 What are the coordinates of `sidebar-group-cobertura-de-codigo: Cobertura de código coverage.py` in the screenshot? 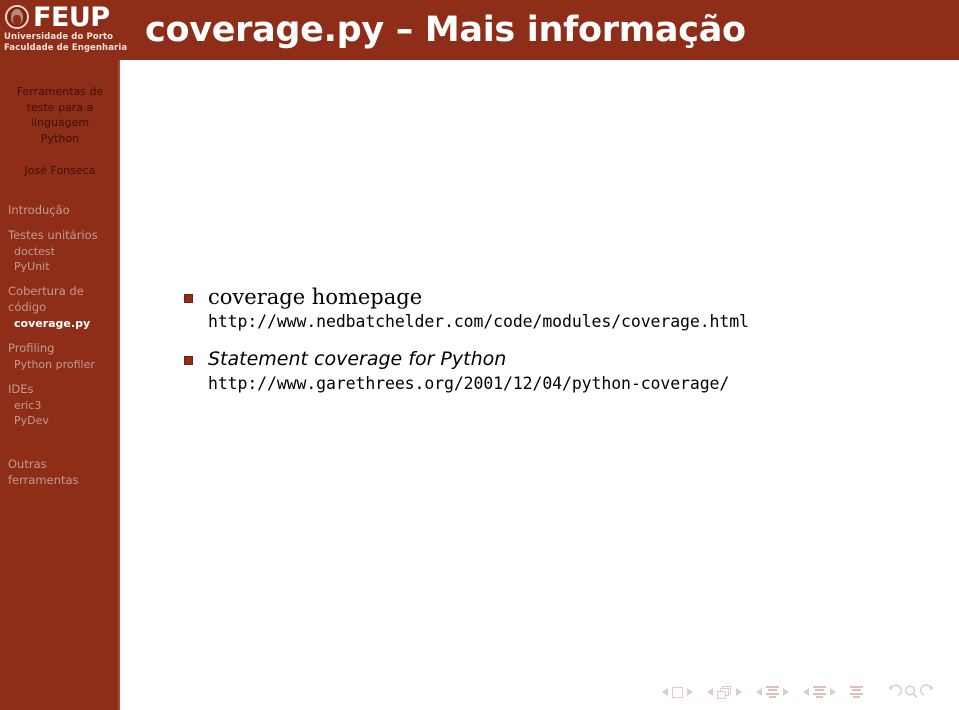 It's located at (60, 307).